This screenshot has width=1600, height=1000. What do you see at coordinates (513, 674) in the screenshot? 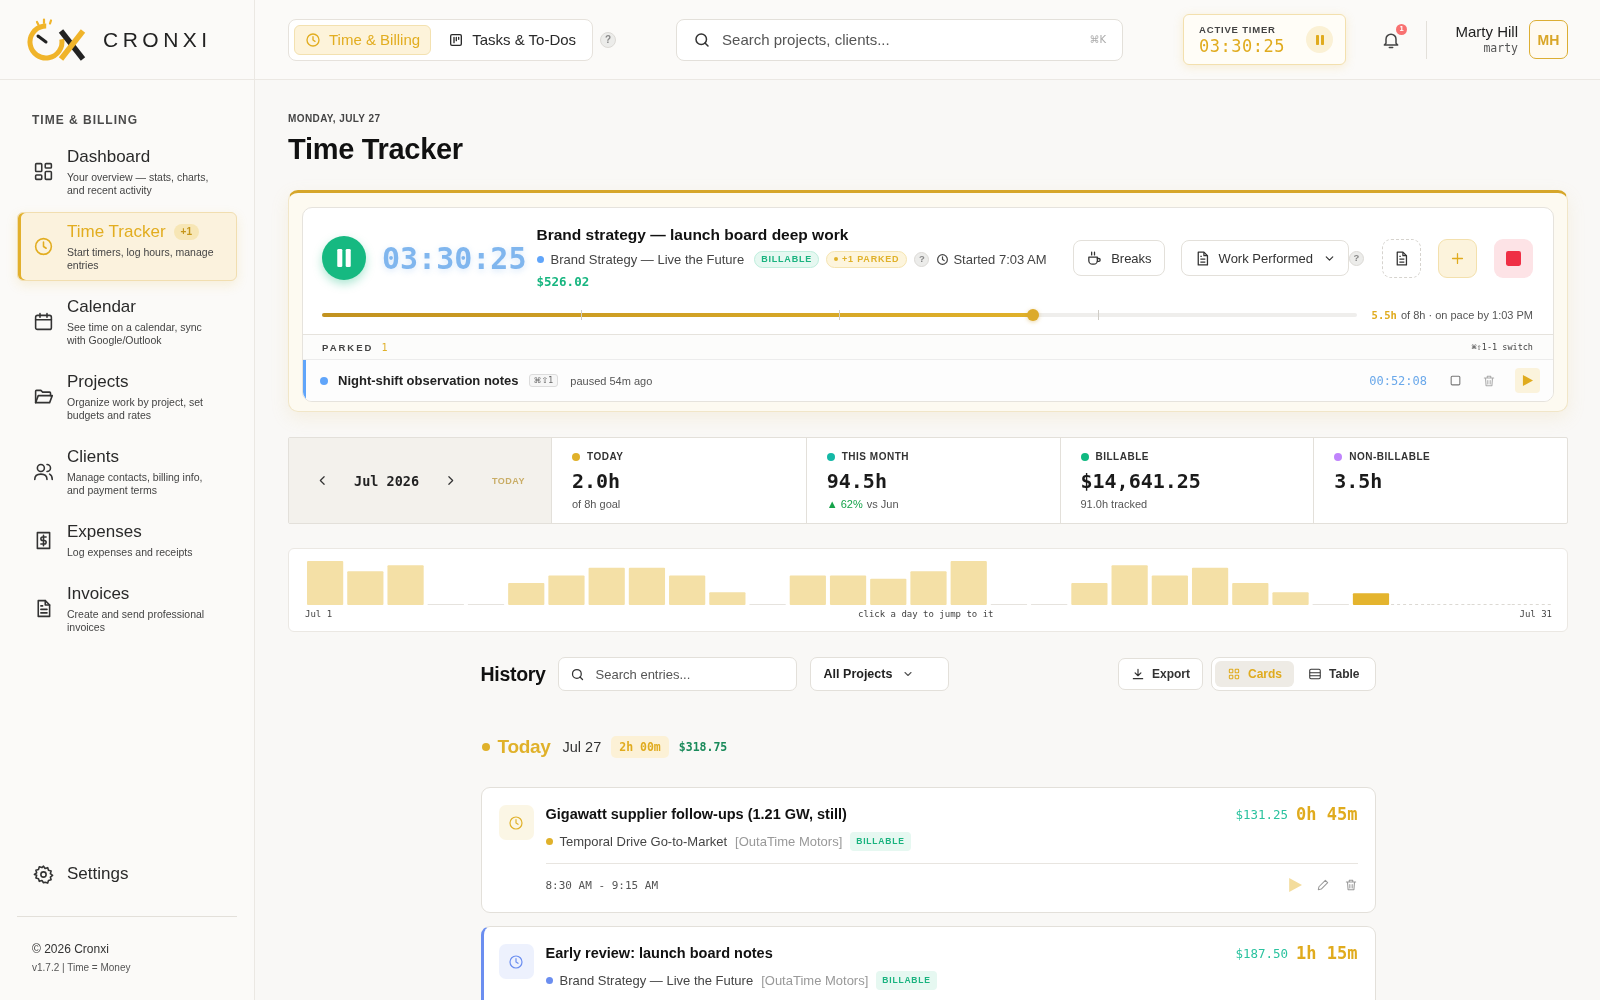
I see `section-title: History` at bounding box center [513, 674].